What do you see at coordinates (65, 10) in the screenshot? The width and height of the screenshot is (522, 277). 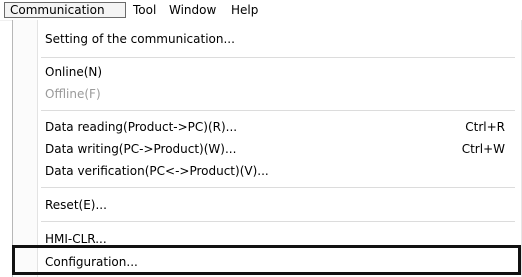 I see `menu-communication: Communication` at bounding box center [65, 10].